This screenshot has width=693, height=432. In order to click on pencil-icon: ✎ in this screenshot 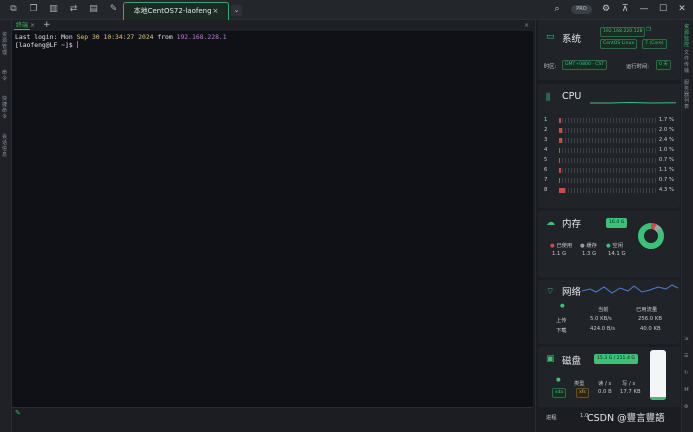, I will do `click(18, 413)`.